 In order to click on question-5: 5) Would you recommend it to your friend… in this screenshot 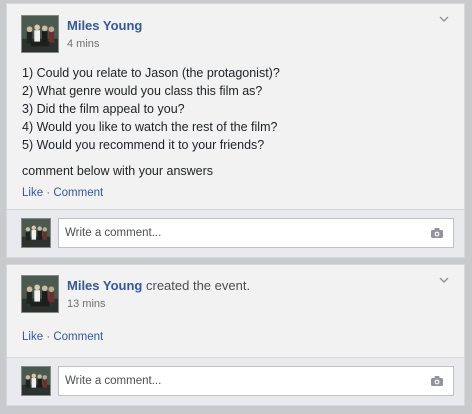, I will do `click(143, 145)`.